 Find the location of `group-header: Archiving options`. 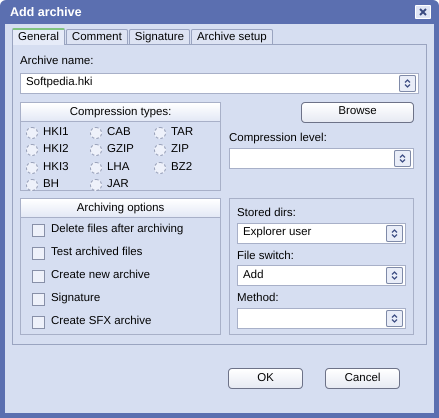

group-header: Archiving options is located at coordinates (120, 208).